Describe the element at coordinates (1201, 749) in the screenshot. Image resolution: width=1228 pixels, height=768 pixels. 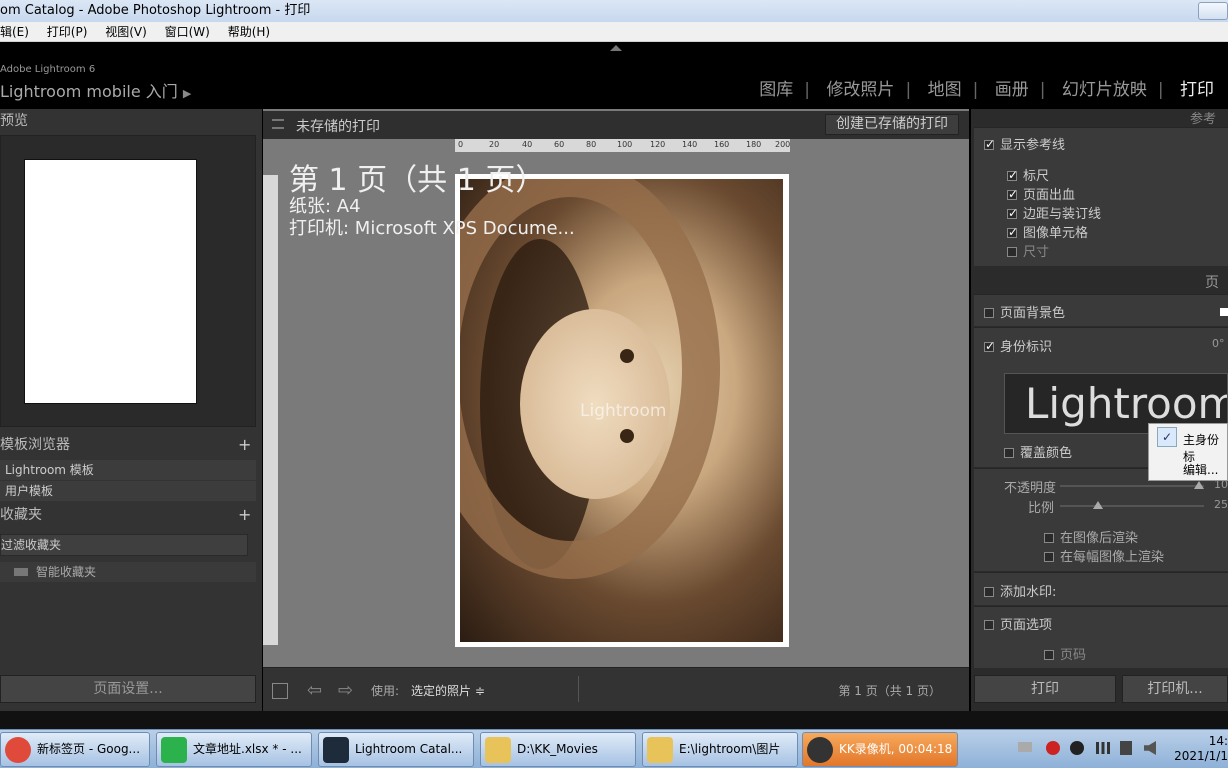
I see `system-clock: 14: 2021/1/1` at that location.